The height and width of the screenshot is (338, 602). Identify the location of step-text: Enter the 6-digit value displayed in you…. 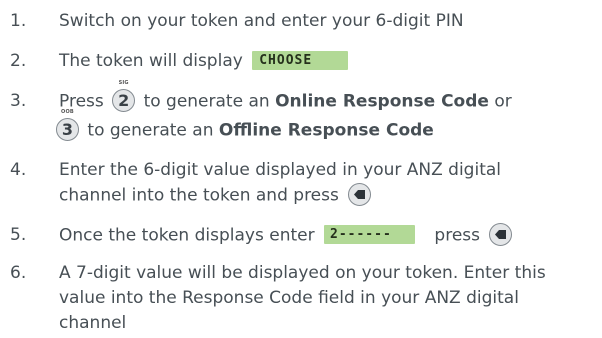
(280, 170).